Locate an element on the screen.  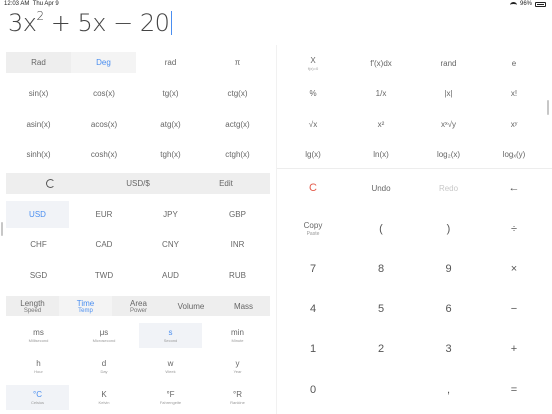
scrollbar-right is located at coordinates (548, 107).